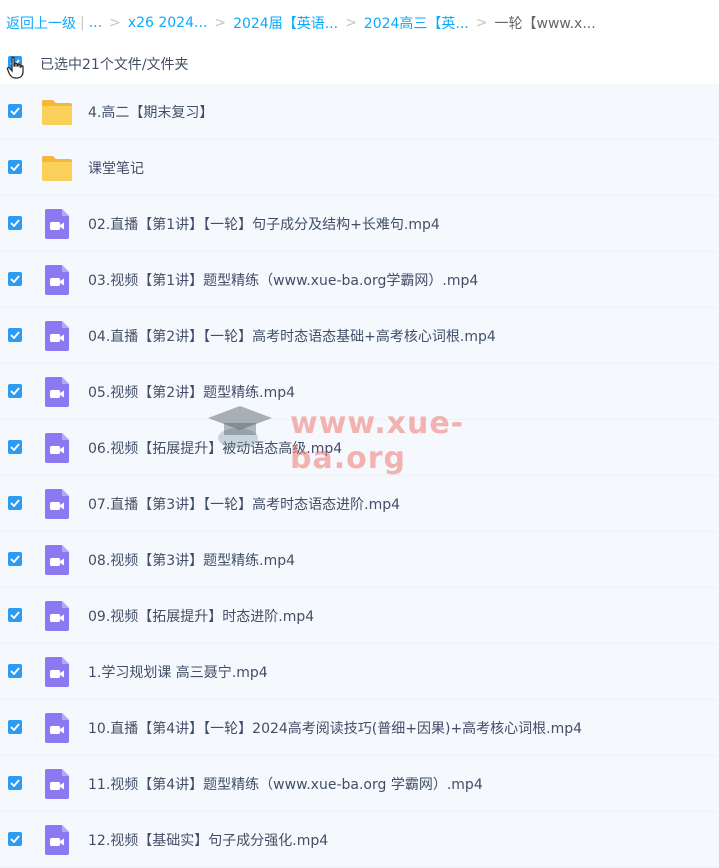 This screenshot has width=719, height=868. What do you see at coordinates (191, 560) in the screenshot?
I see `file-name: 08.视频【第3讲】题型精练.mp4` at bounding box center [191, 560].